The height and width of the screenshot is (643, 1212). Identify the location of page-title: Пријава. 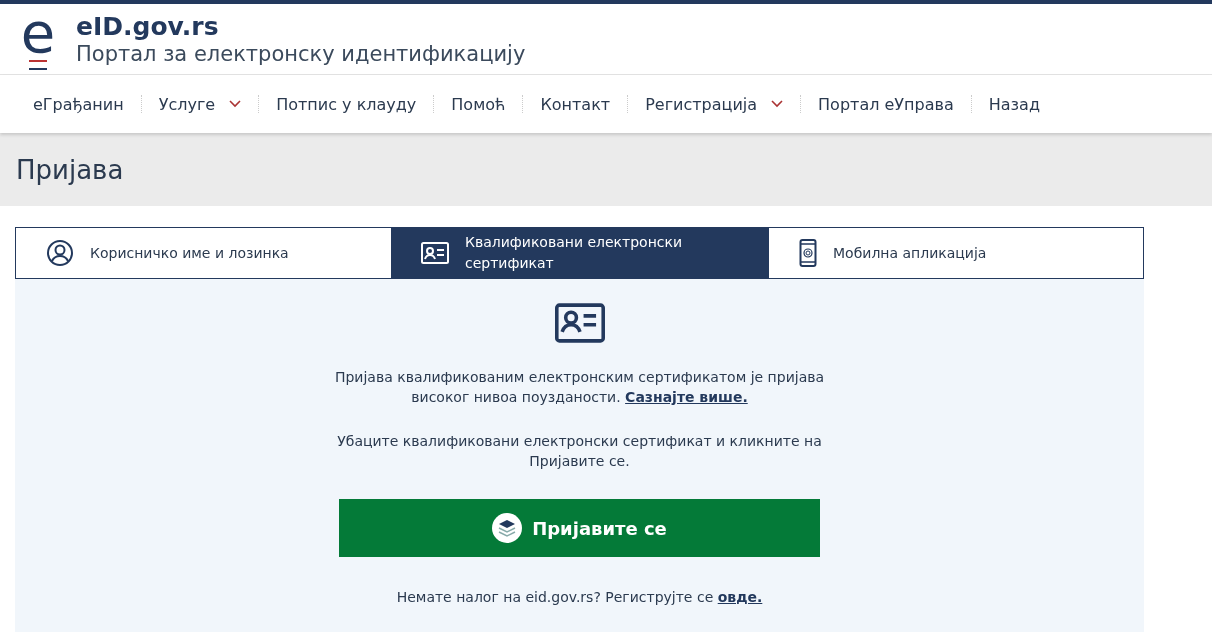
(70, 170).